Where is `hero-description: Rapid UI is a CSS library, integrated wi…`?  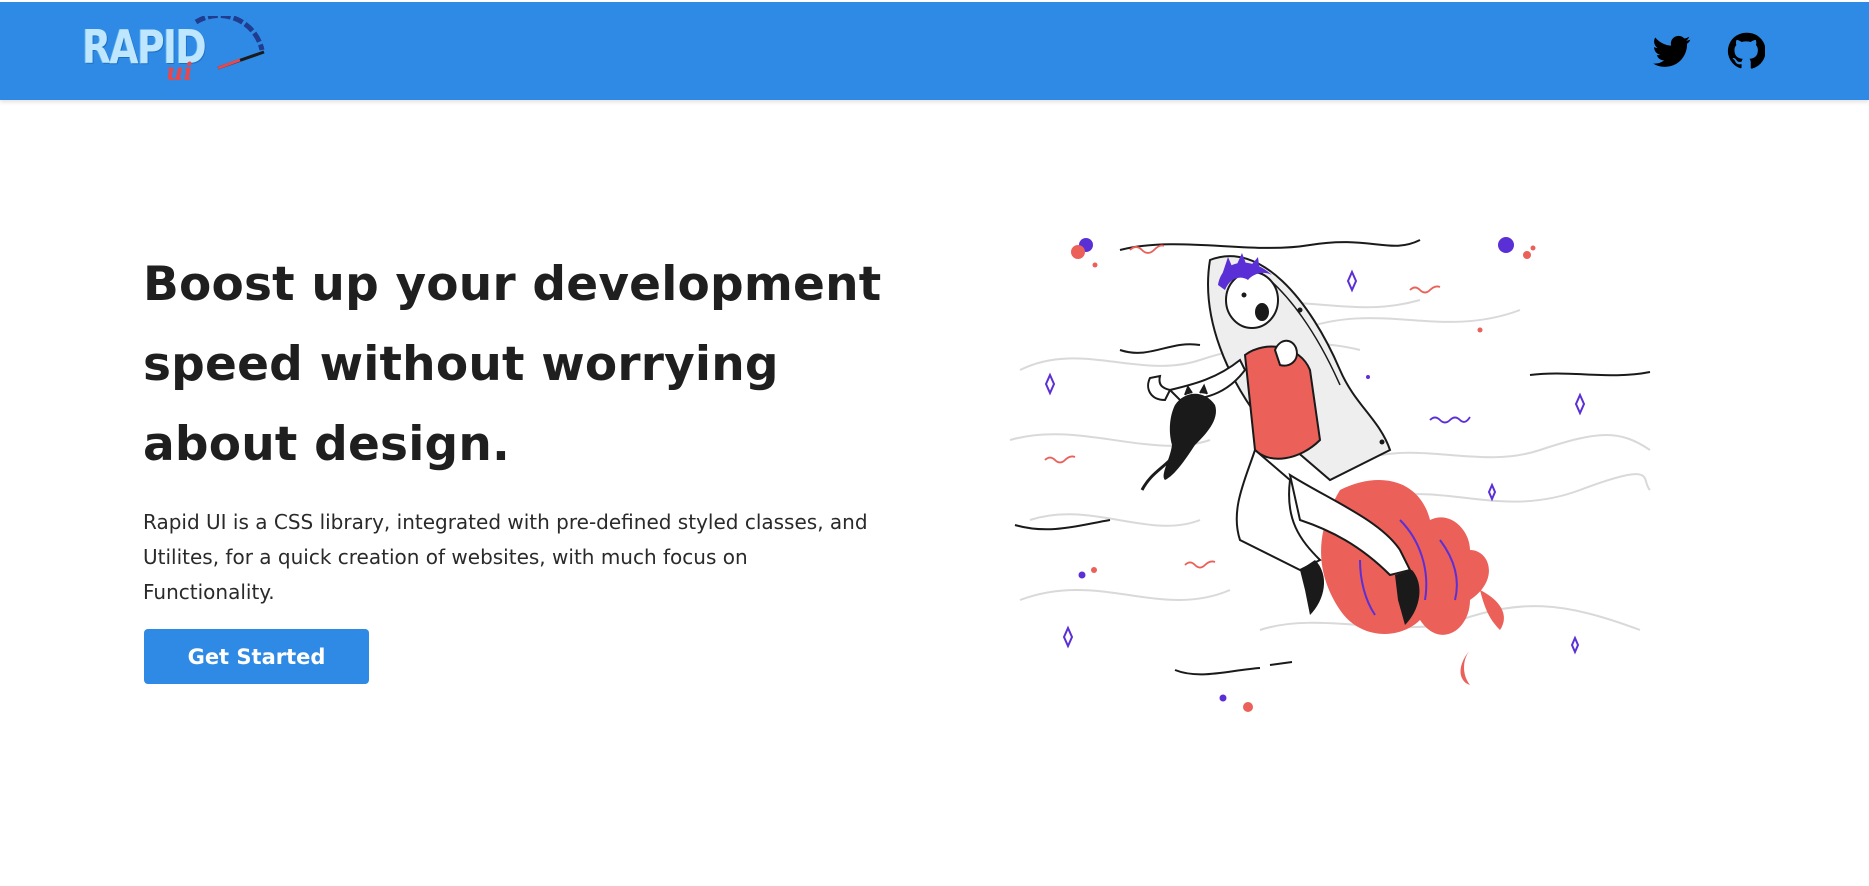
hero-description: Rapid UI is a CSS library, integrated wi… is located at coordinates (505, 557).